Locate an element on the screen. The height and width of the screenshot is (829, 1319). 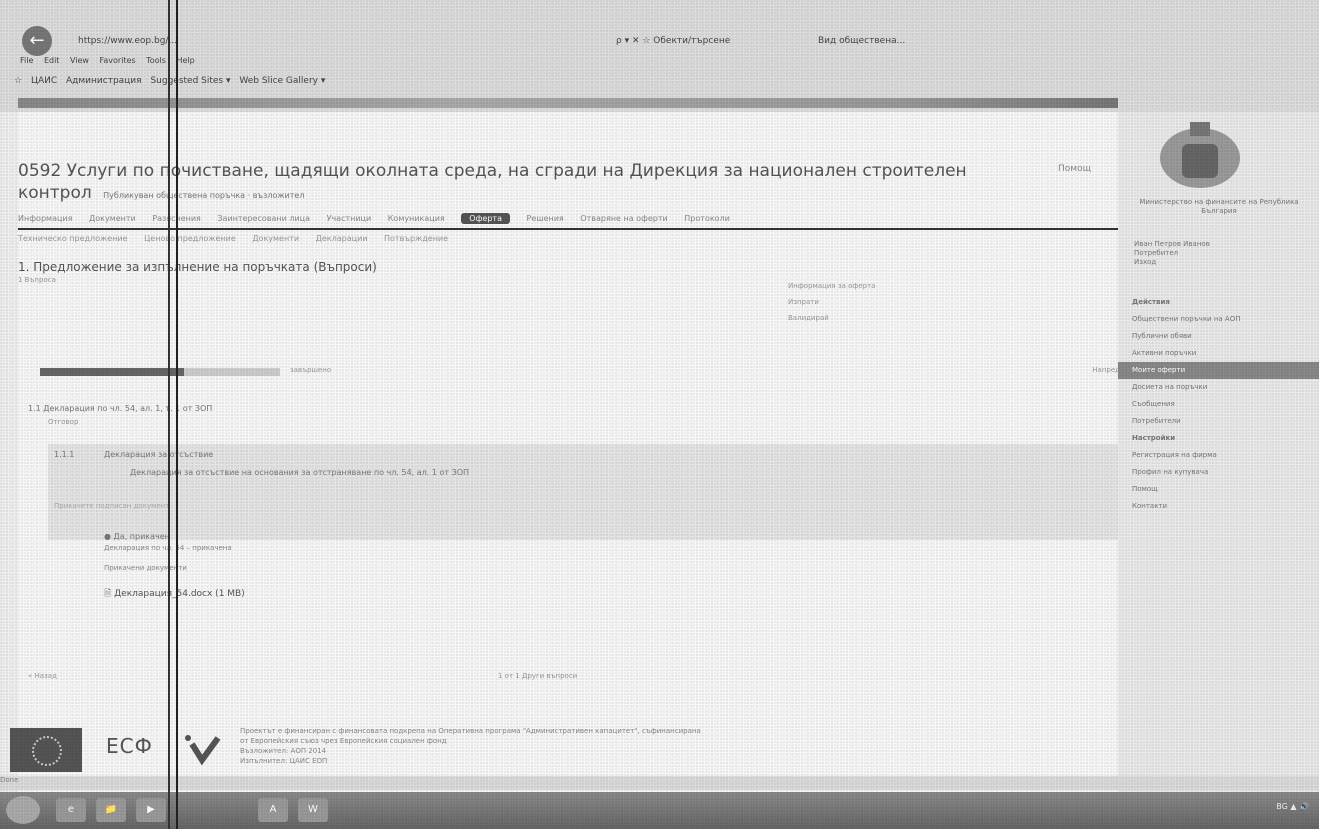
back-link: « Назад is located at coordinates (42, 676).